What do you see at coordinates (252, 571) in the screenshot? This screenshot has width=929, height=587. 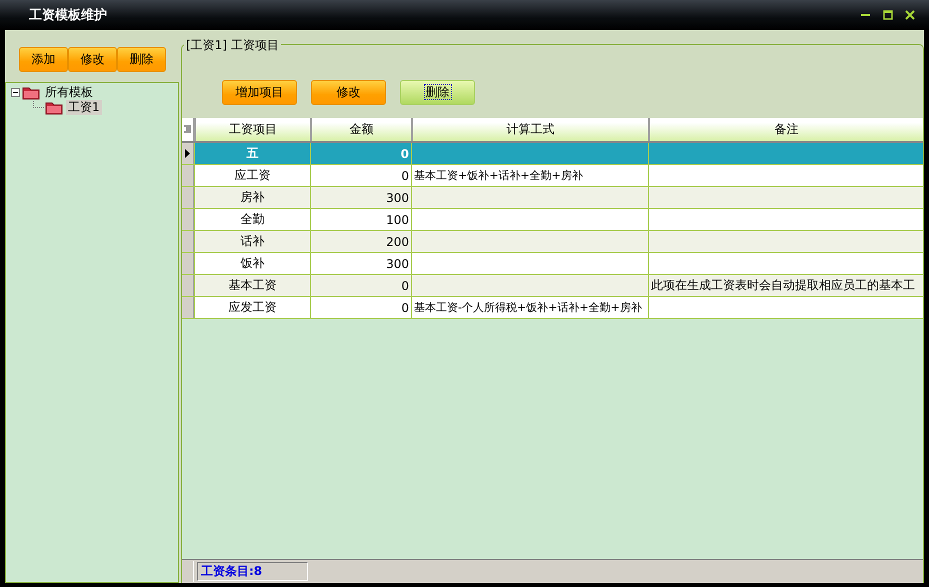 I see `status-text: 工资条目:8` at bounding box center [252, 571].